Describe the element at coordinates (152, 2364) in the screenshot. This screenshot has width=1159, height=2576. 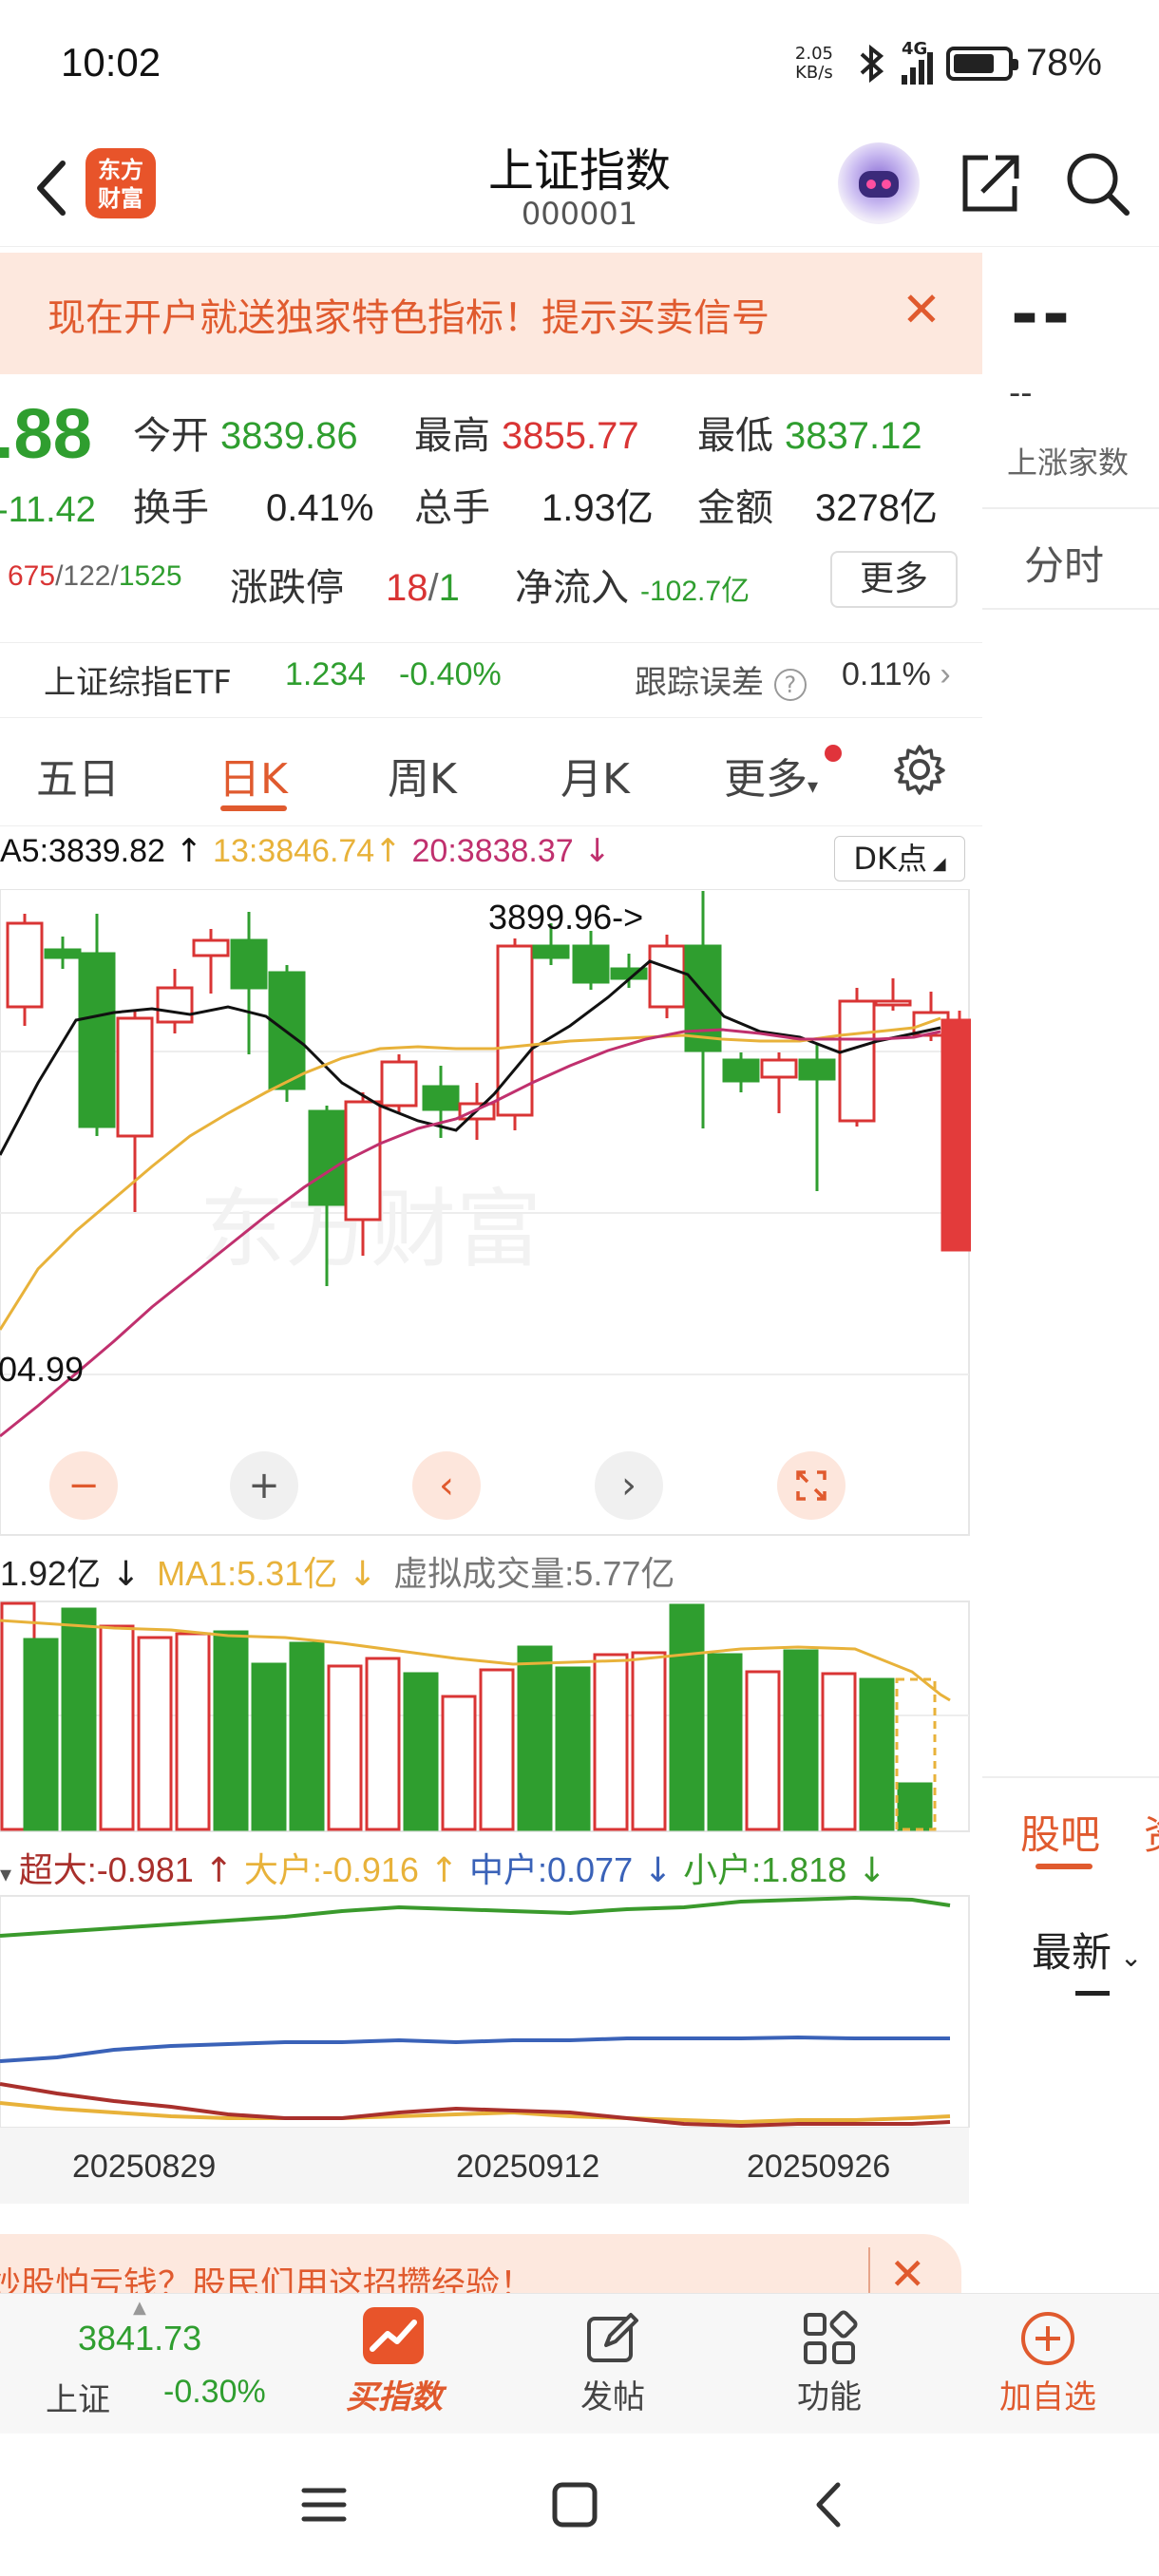
I see `index-ticker: ▲ 3841.73 上证 -0.30%` at that location.